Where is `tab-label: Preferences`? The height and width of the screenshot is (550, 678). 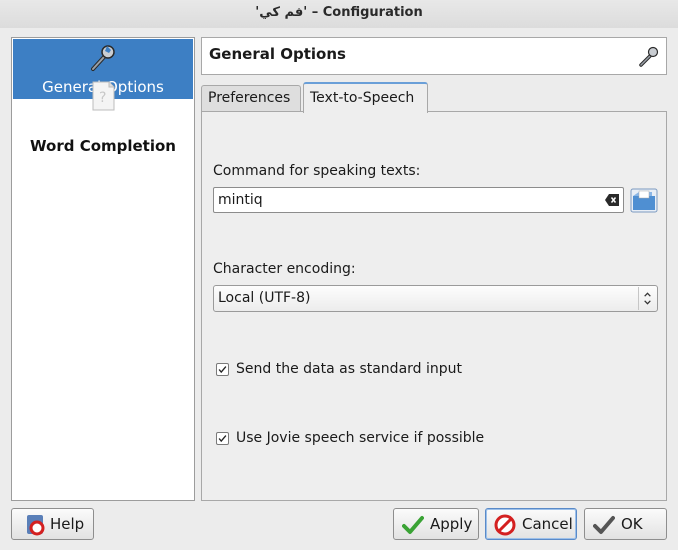
tab-label: Preferences is located at coordinates (249, 98).